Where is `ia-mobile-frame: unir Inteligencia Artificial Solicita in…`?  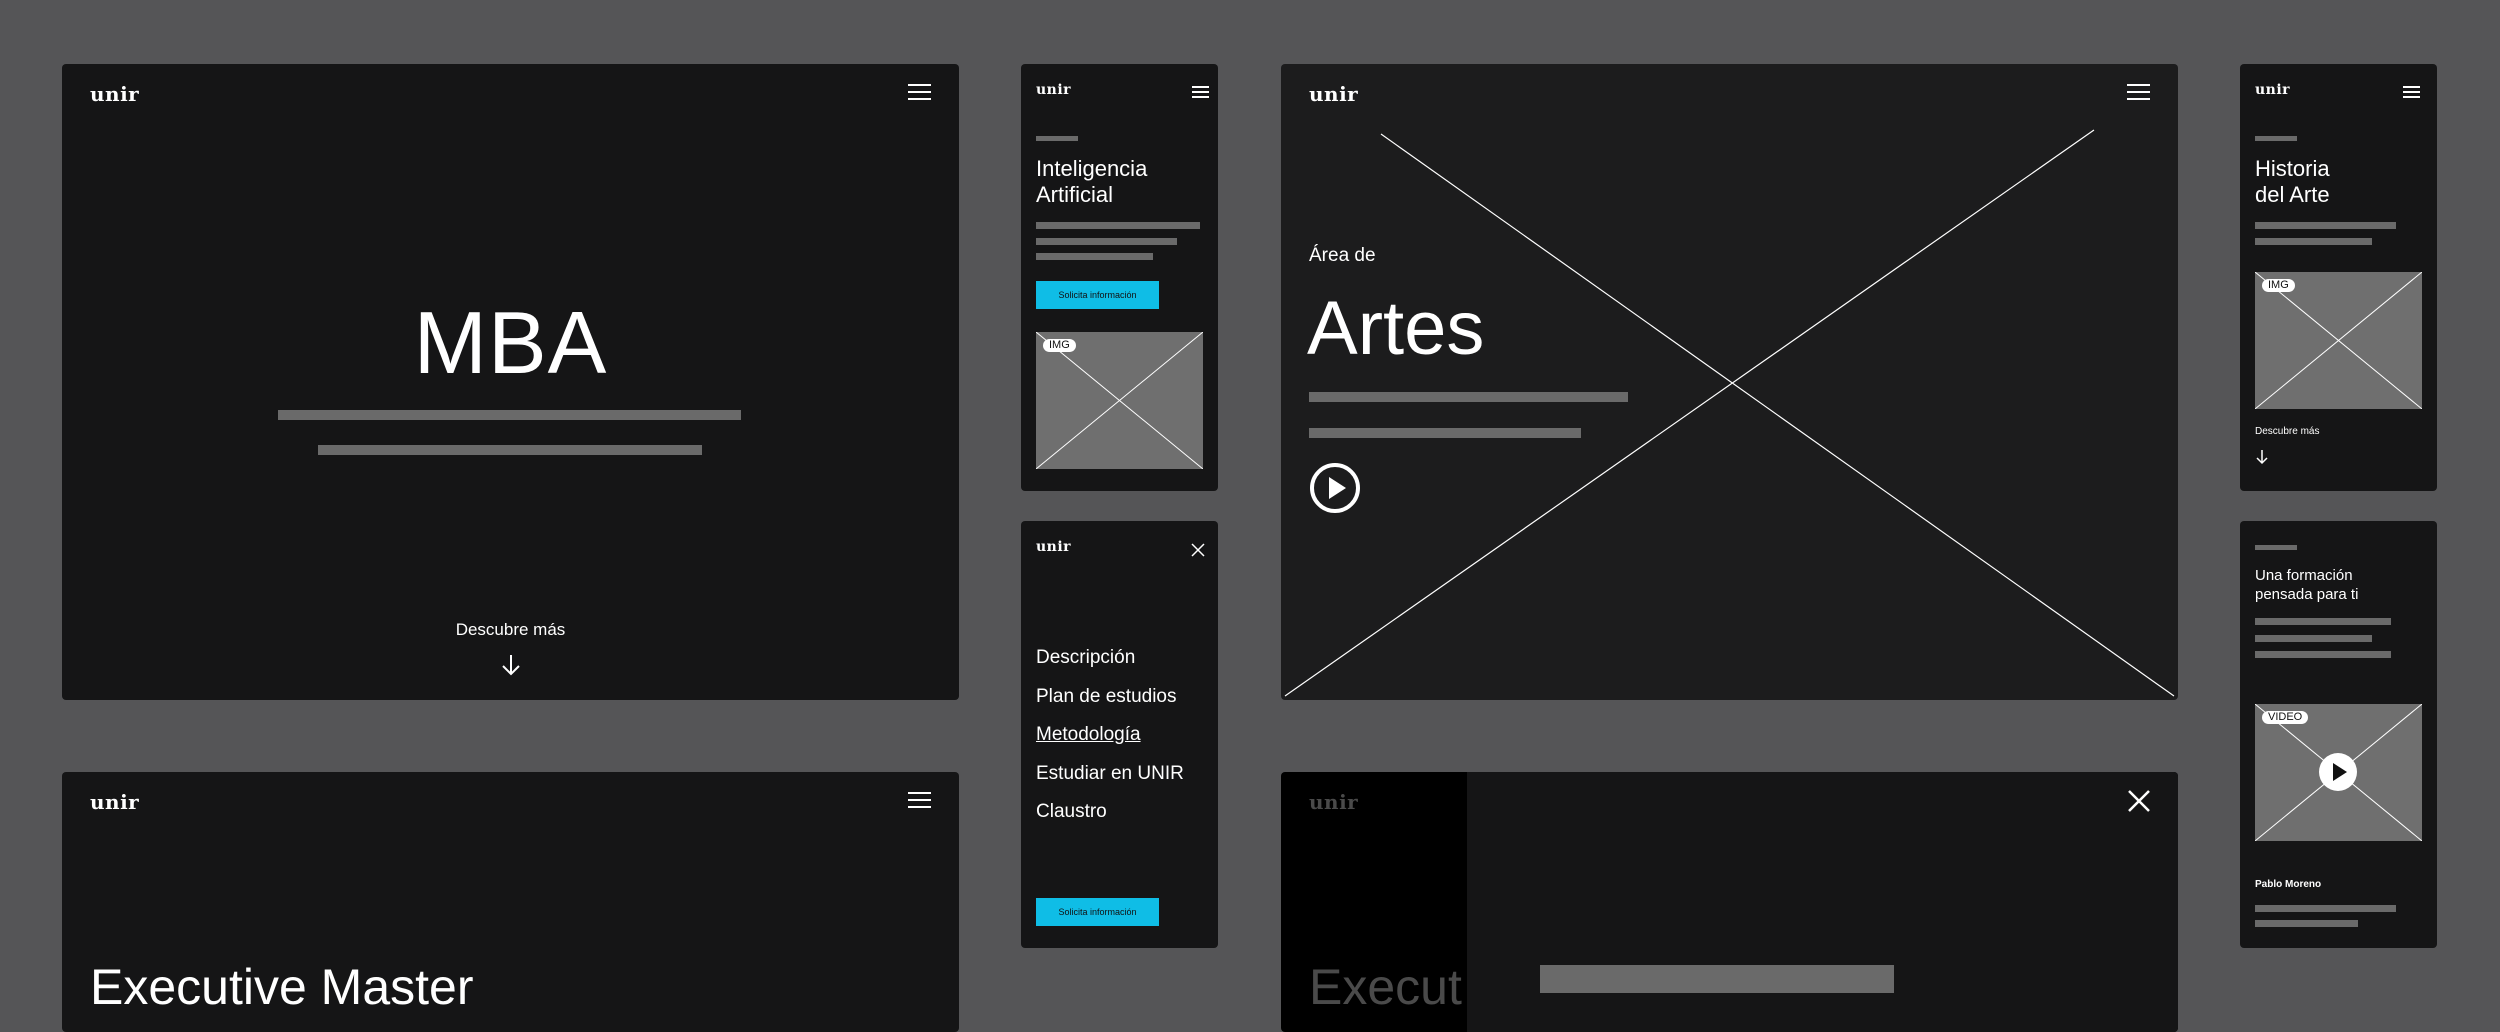
ia-mobile-frame: unir Inteligencia Artificial Solicita in… is located at coordinates (1119, 277).